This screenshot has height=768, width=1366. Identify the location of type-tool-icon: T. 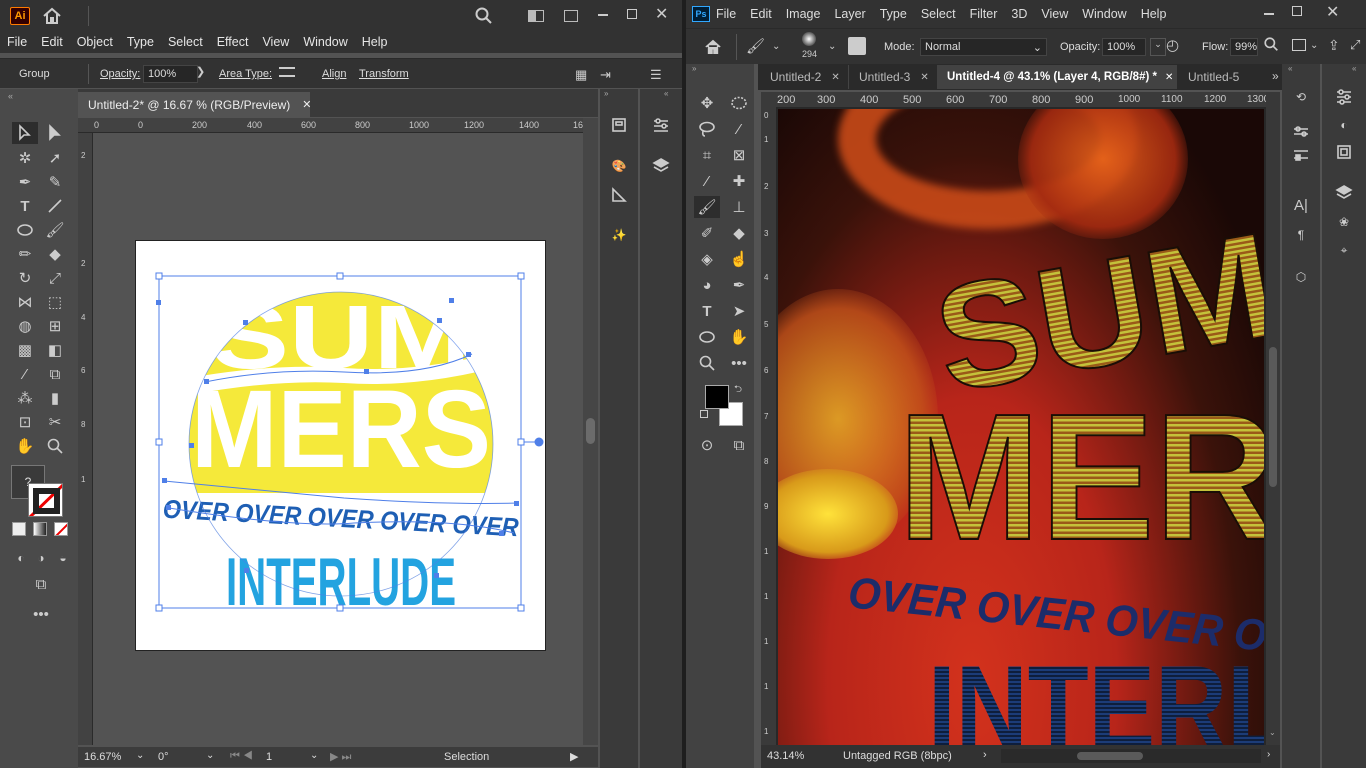
(25, 206).